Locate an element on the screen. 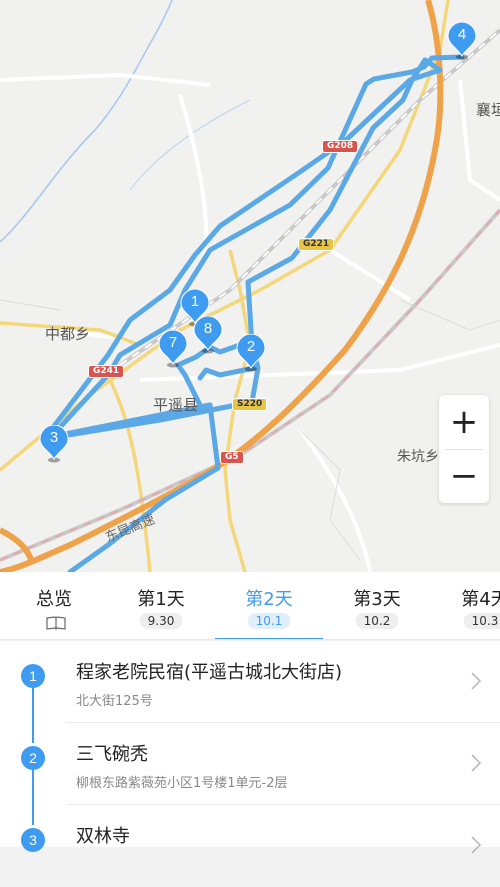 This screenshot has height=887, width=500. zoom-in-button: + is located at coordinates (464, 422).